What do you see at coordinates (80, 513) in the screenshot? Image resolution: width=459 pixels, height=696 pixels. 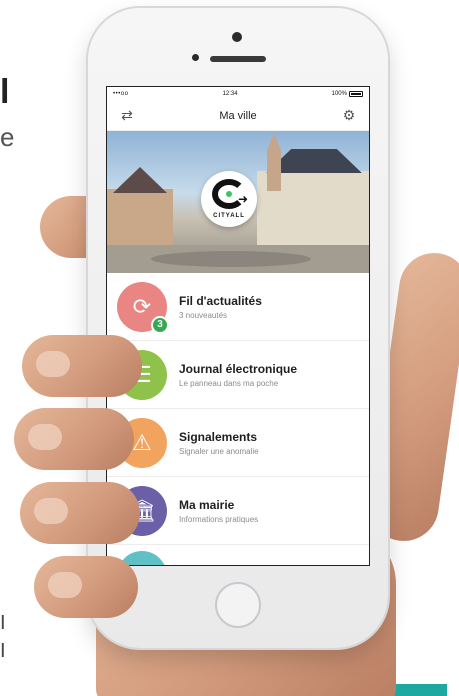 I see `hand-finger-ring` at bounding box center [80, 513].